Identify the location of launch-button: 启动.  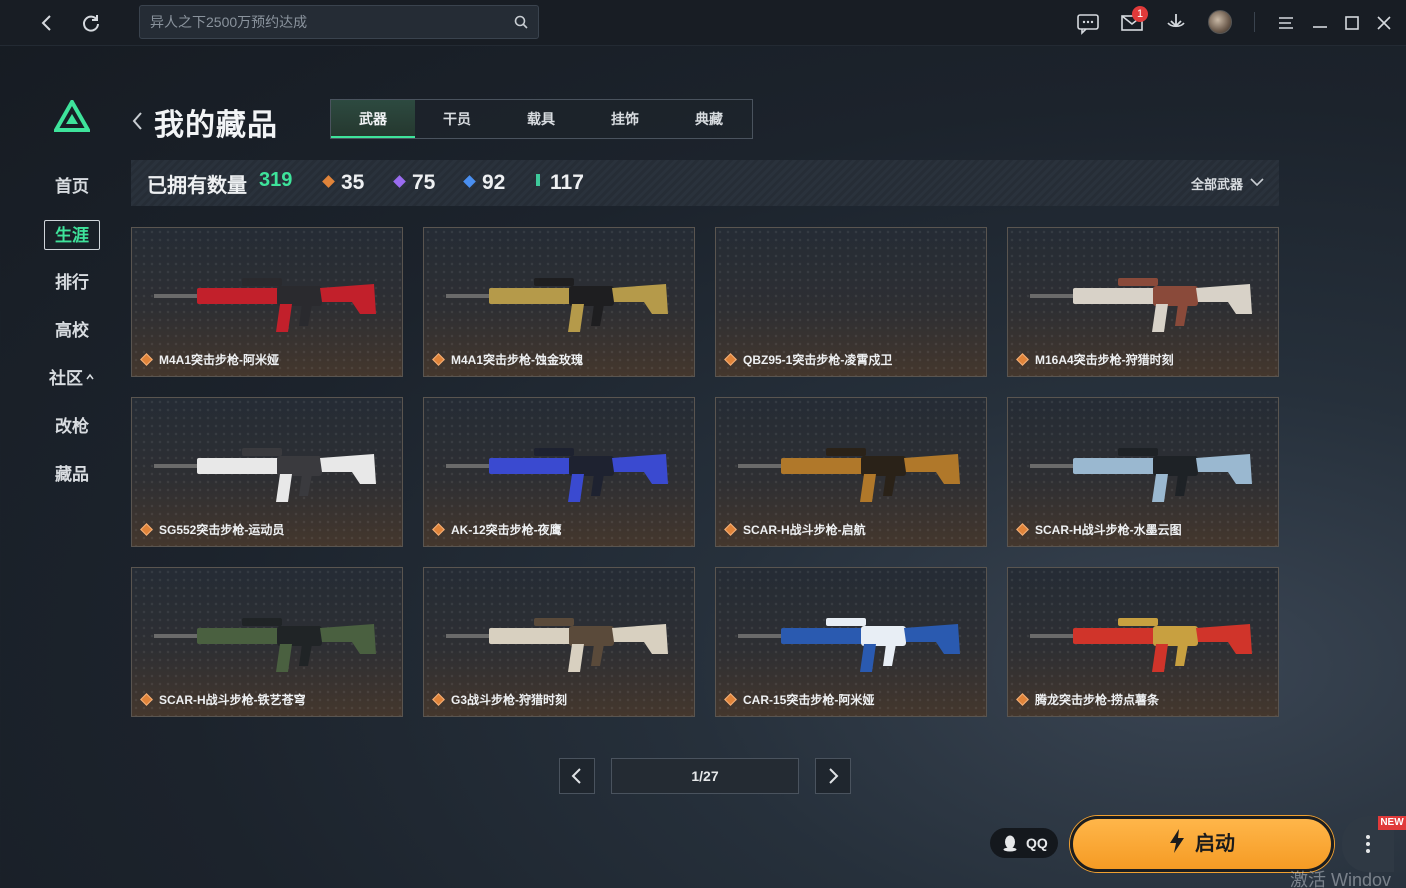
(1202, 844).